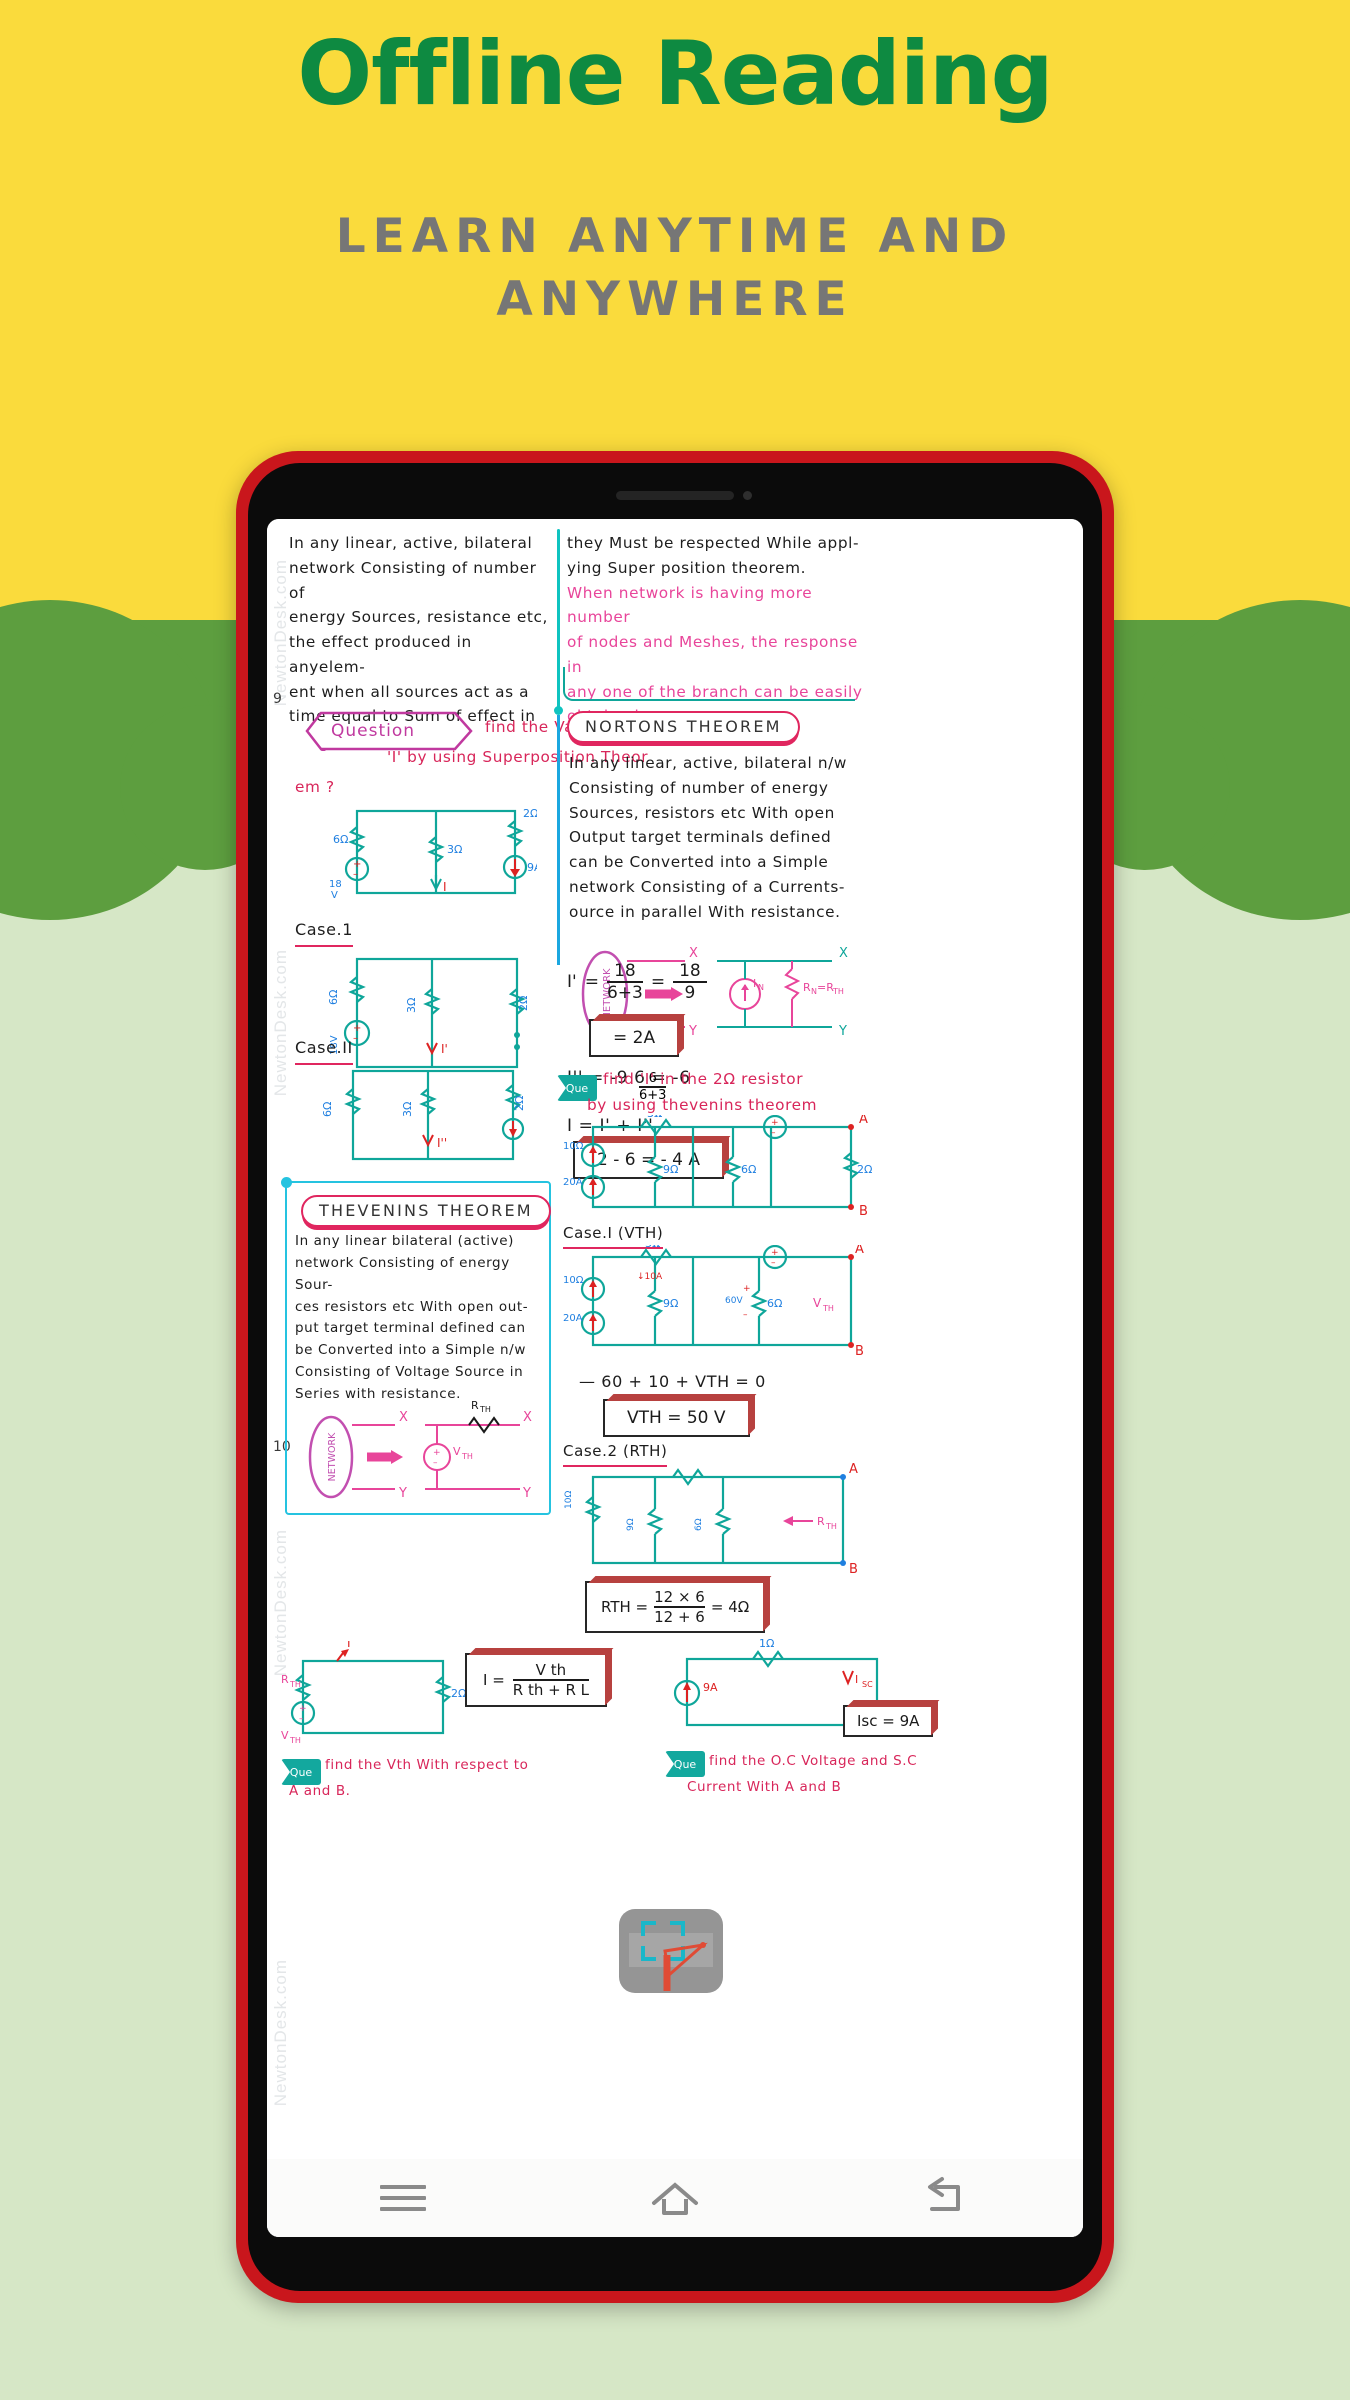 The width and height of the screenshot is (1350, 2400). I want to click on page-title: Offline Reading, so click(675, 73).